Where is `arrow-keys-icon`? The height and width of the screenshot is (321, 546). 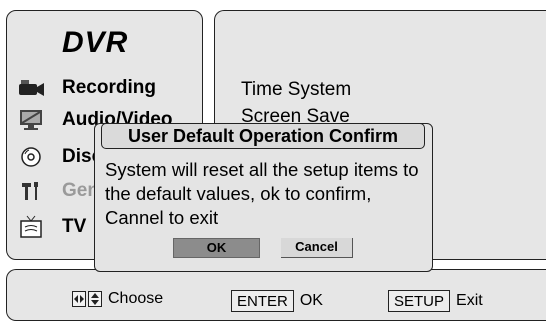
arrow-keys-icon is located at coordinates (87, 299).